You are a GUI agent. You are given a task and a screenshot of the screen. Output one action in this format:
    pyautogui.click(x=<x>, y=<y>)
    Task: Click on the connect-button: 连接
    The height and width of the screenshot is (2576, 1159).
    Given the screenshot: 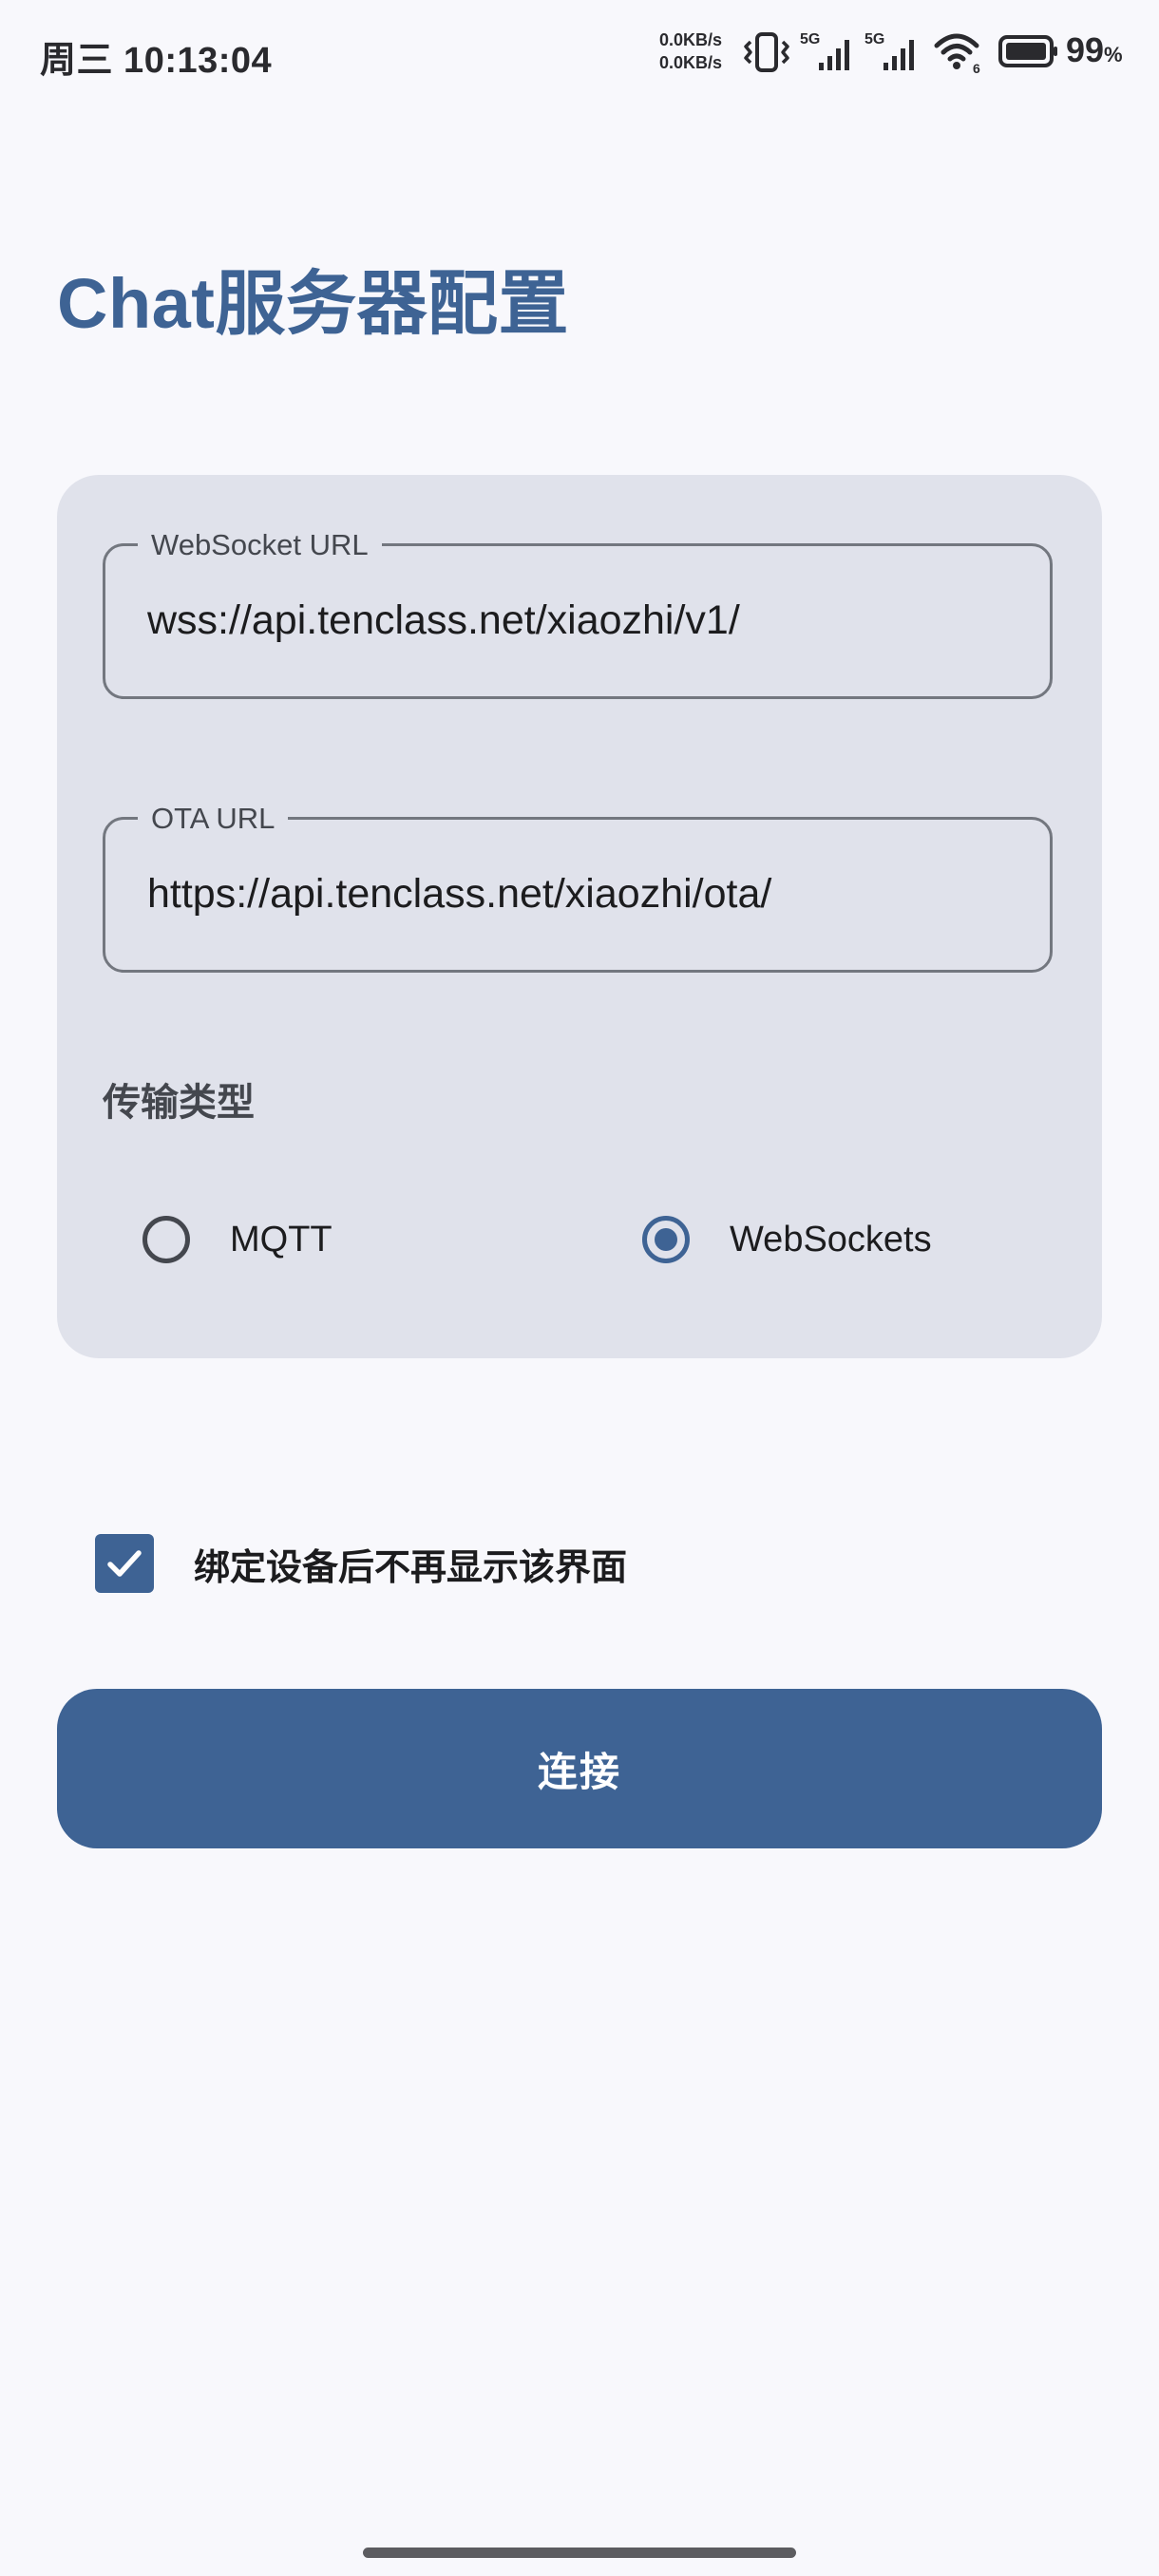 What is the action you would take?
    pyautogui.click(x=579, y=1768)
    